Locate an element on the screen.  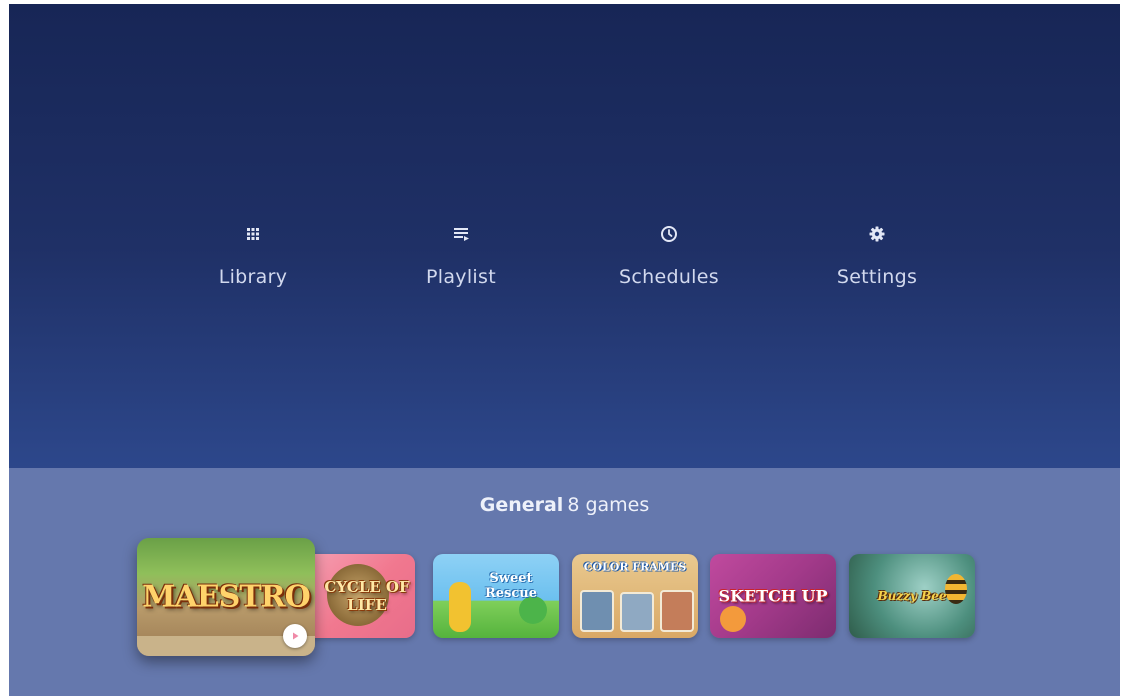
shelf-title: General 8 games is located at coordinates (564, 505).